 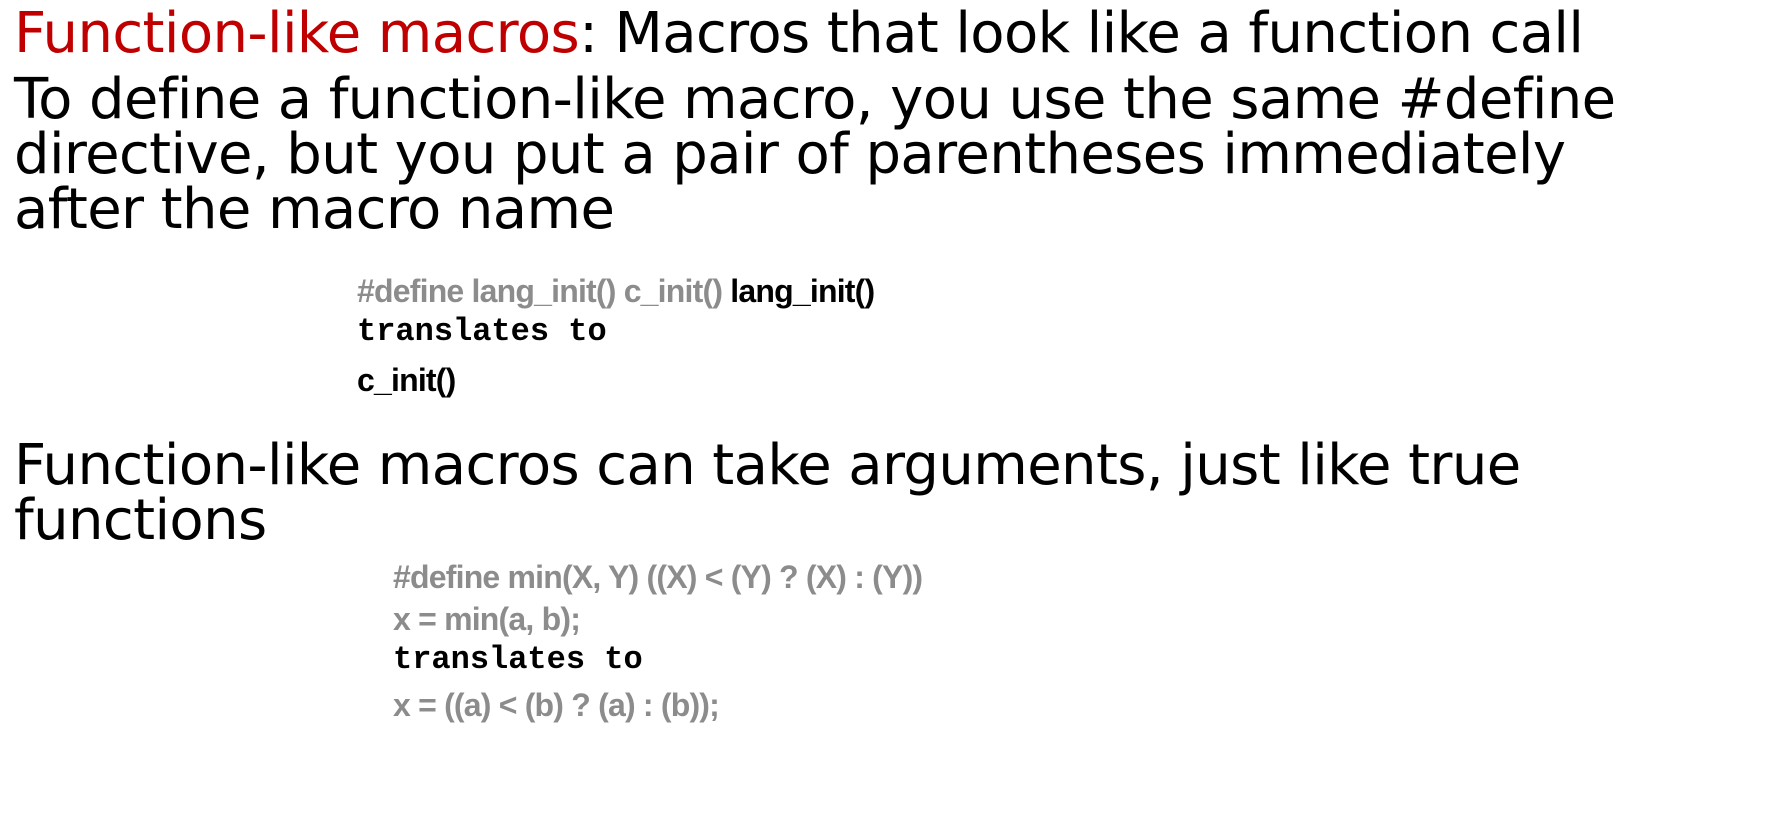 What do you see at coordinates (314, 209) in the screenshot?
I see `intro-line-3: after the macro name` at bounding box center [314, 209].